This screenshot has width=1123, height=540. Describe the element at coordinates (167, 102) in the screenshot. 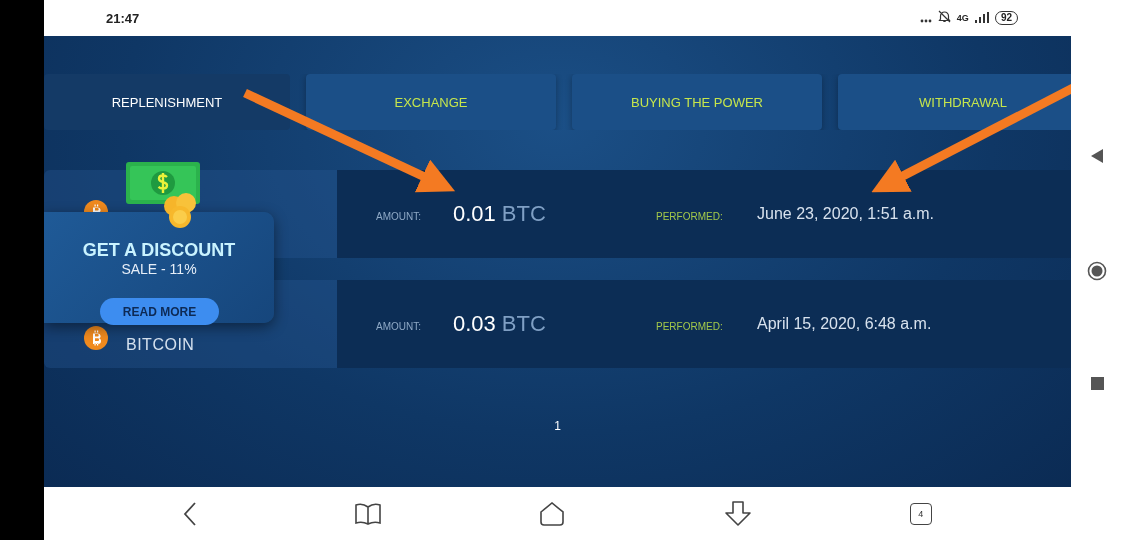

I see `tab: REPLENISHMENT` at that location.